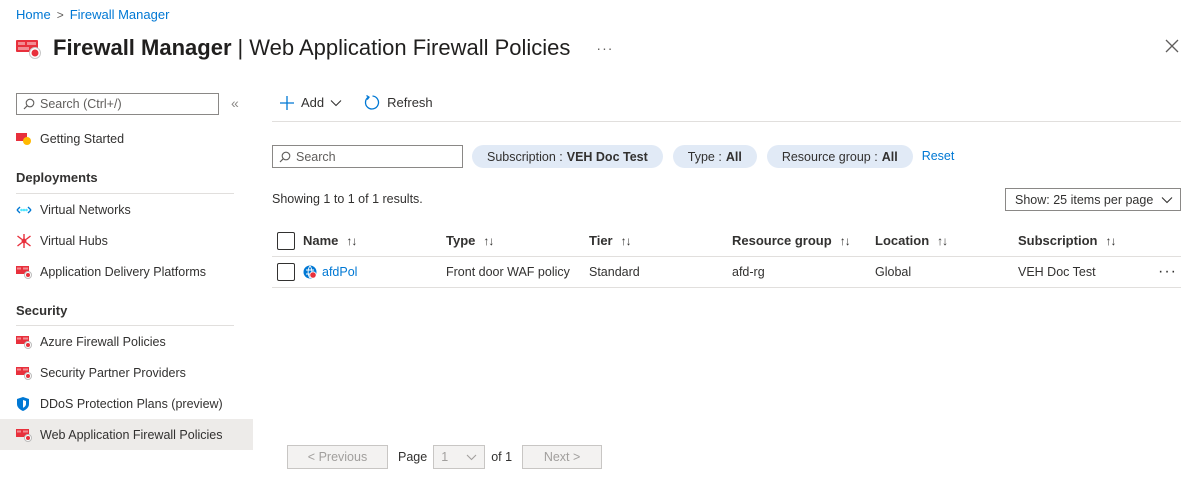 The width and height of the screenshot is (1200, 490). I want to click on sidebar-item-getting-started: Getting Started, so click(126, 138).